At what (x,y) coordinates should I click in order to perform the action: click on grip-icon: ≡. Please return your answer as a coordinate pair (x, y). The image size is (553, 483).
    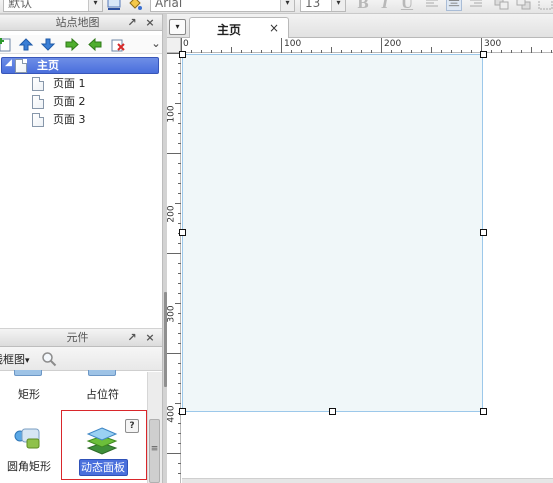
    Looking at the image, I should click on (154, 449).